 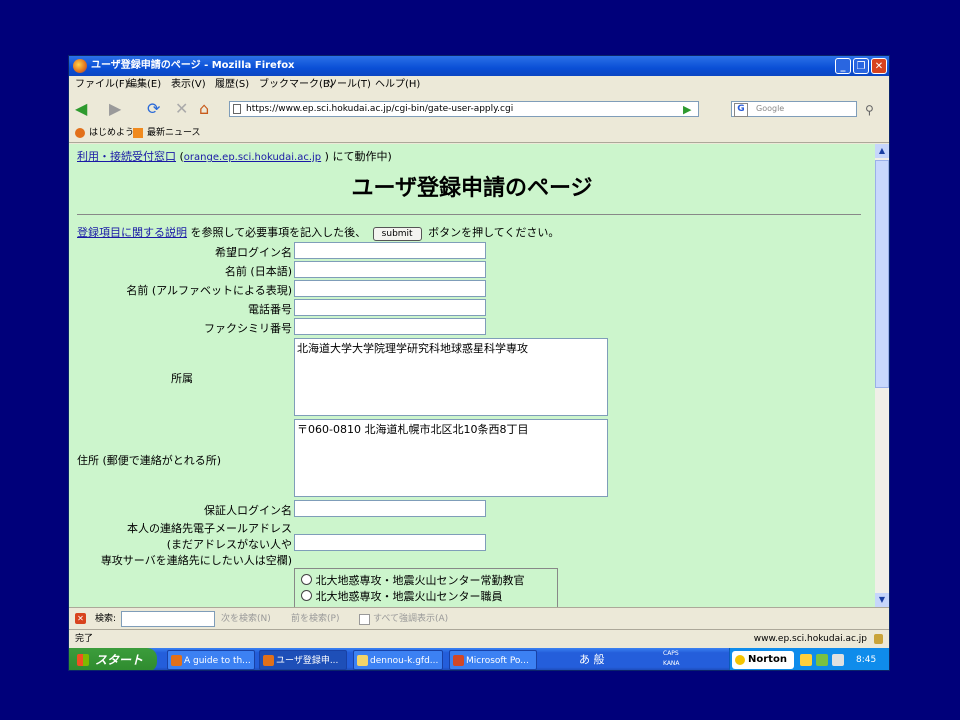 I want to click on home-icon: ⌂, so click(x=204, y=109).